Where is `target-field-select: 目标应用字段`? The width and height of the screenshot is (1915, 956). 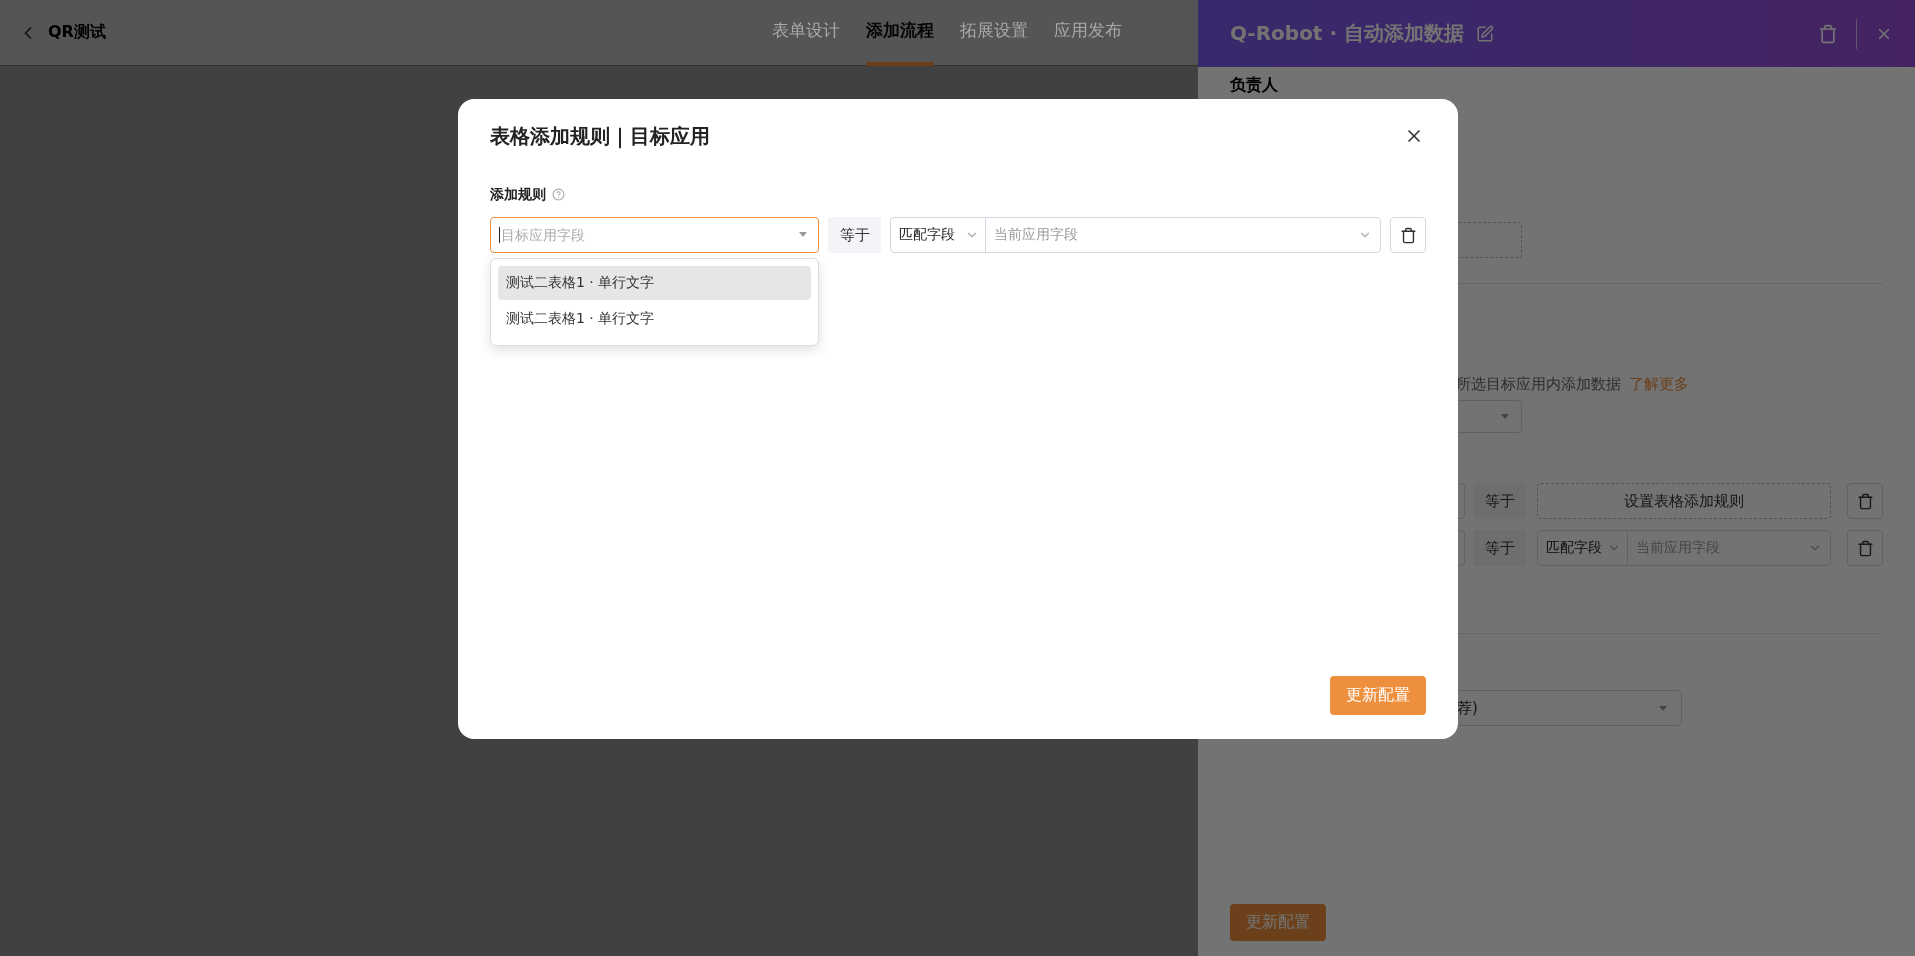
target-field-select: 目标应用字段 is located at coordinates (654, 235).